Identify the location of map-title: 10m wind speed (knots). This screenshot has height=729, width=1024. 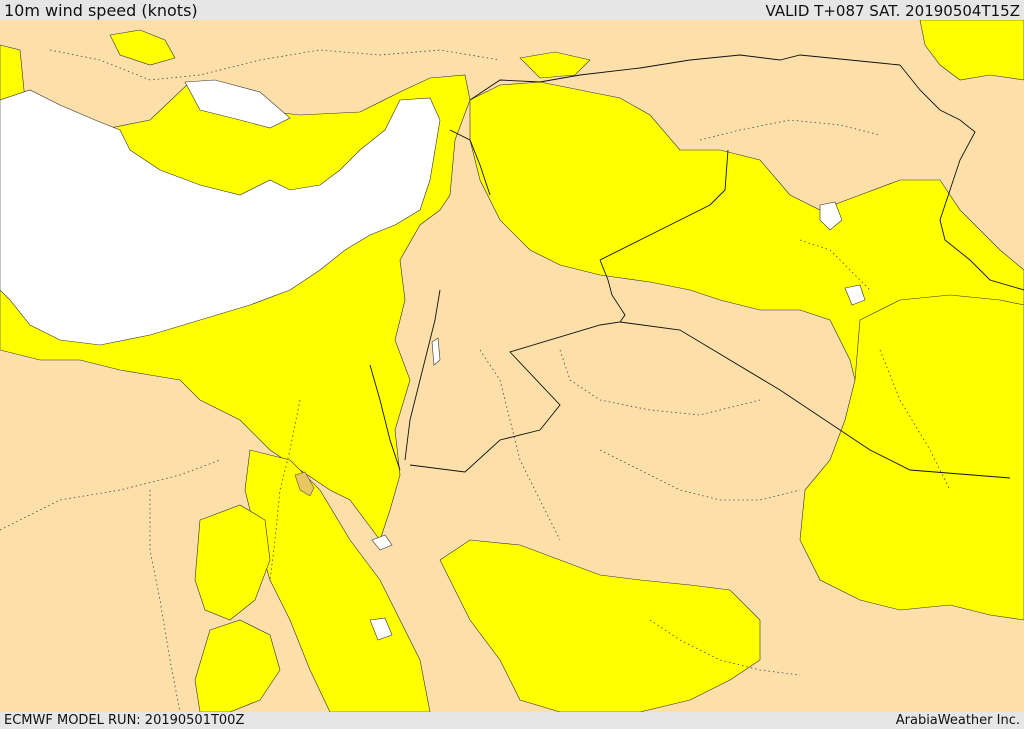
(101, 10).